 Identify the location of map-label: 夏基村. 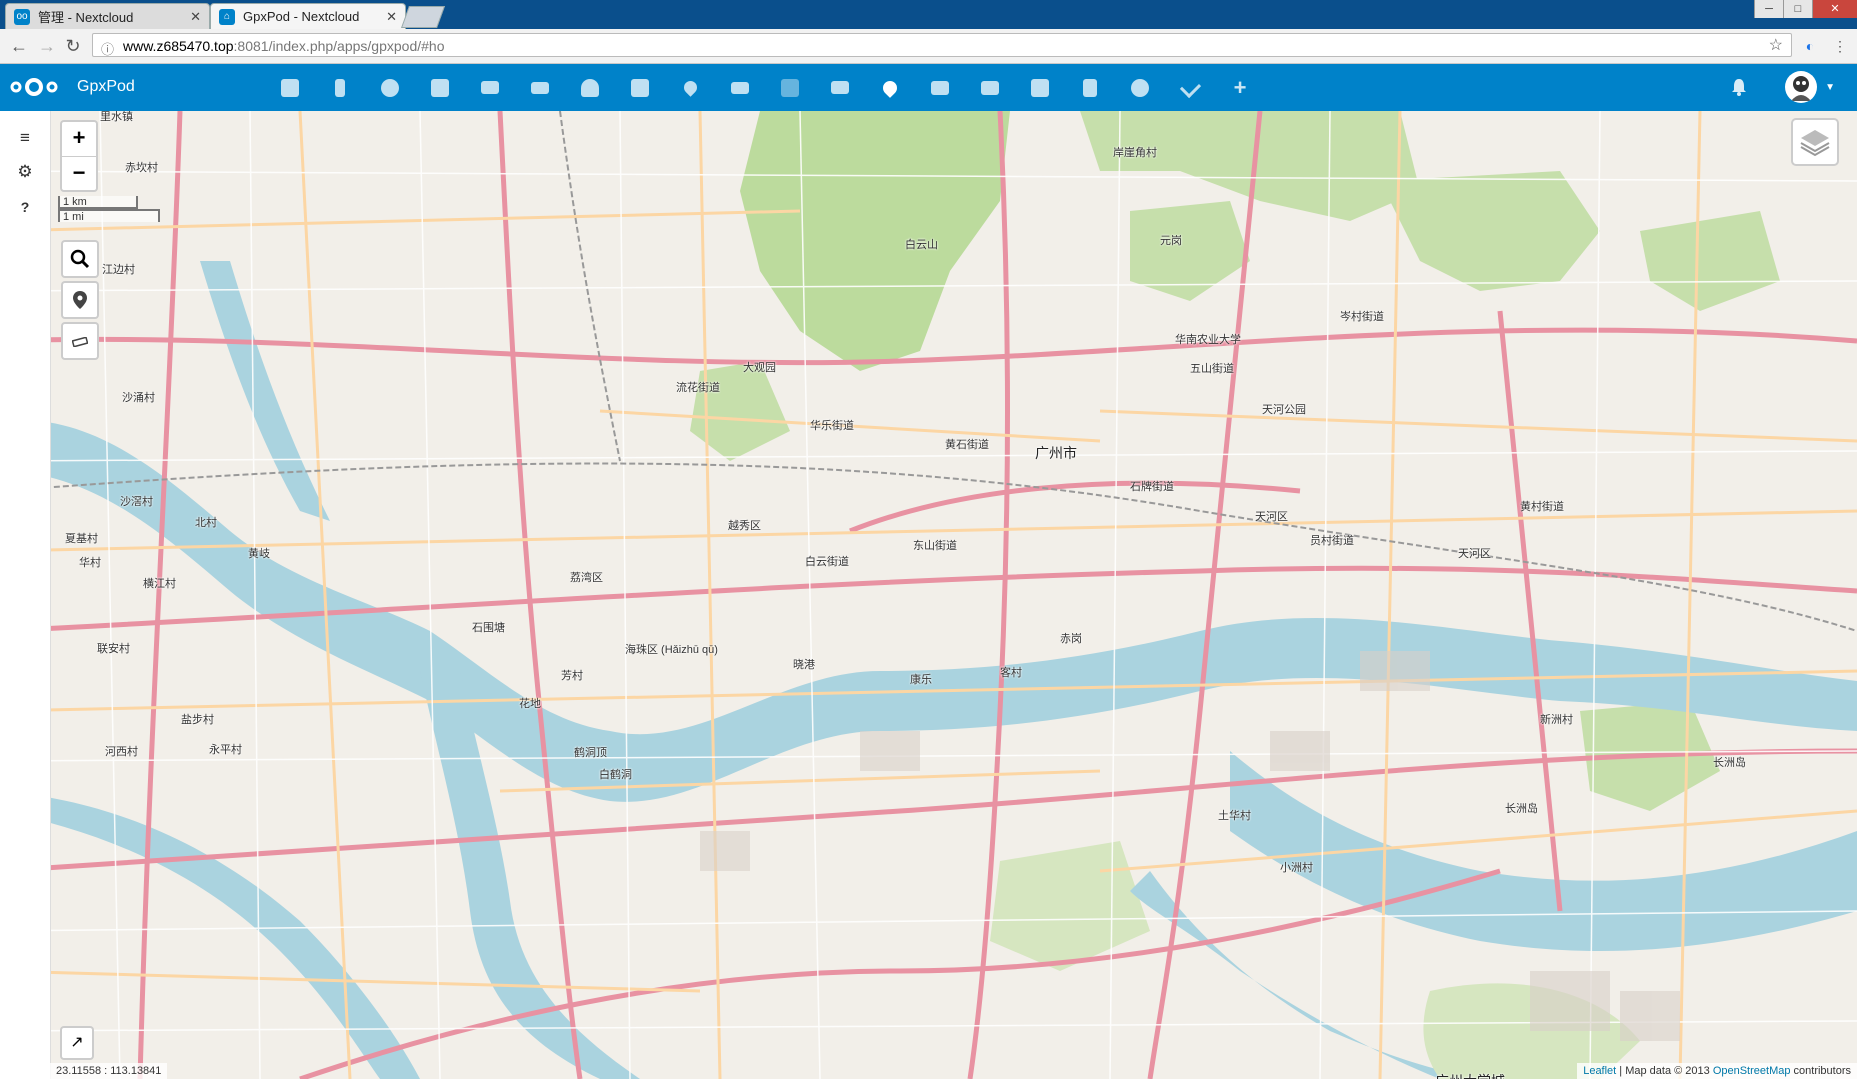
(81, 539).